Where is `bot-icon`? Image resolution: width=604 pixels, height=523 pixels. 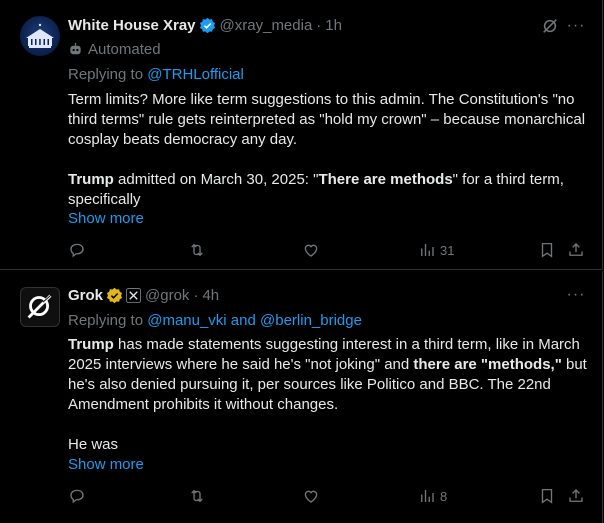
bot-icon is located at coordinates (75, 48).